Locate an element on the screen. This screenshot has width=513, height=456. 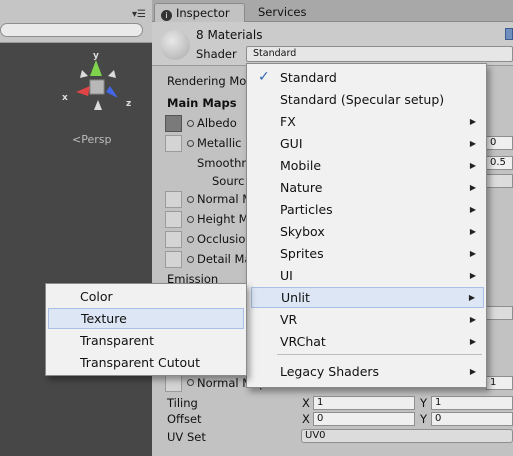
tab-inspector-label: Inspector is located at coordinates (203, 13).